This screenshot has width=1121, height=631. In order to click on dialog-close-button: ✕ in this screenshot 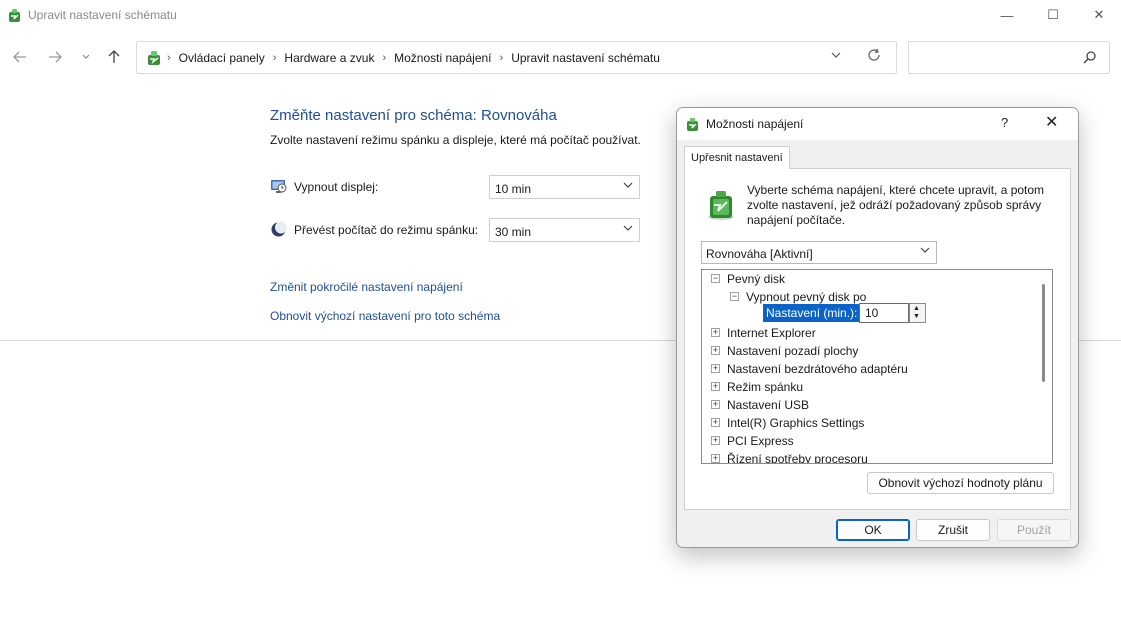, I will do `click(1051, 122)`.